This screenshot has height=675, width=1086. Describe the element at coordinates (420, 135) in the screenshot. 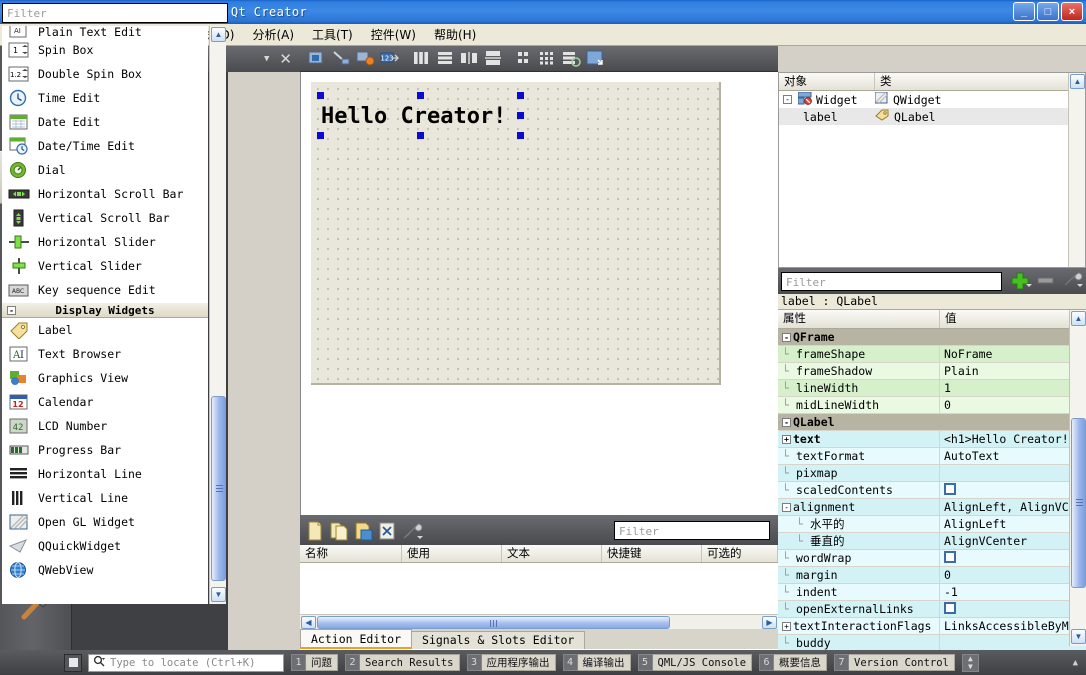

I see `resize-handle-bottom-center` at that location.